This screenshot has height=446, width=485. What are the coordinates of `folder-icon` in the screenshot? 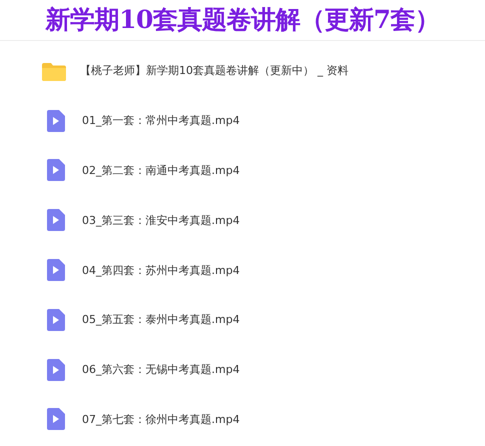 It's located at (54, 70).